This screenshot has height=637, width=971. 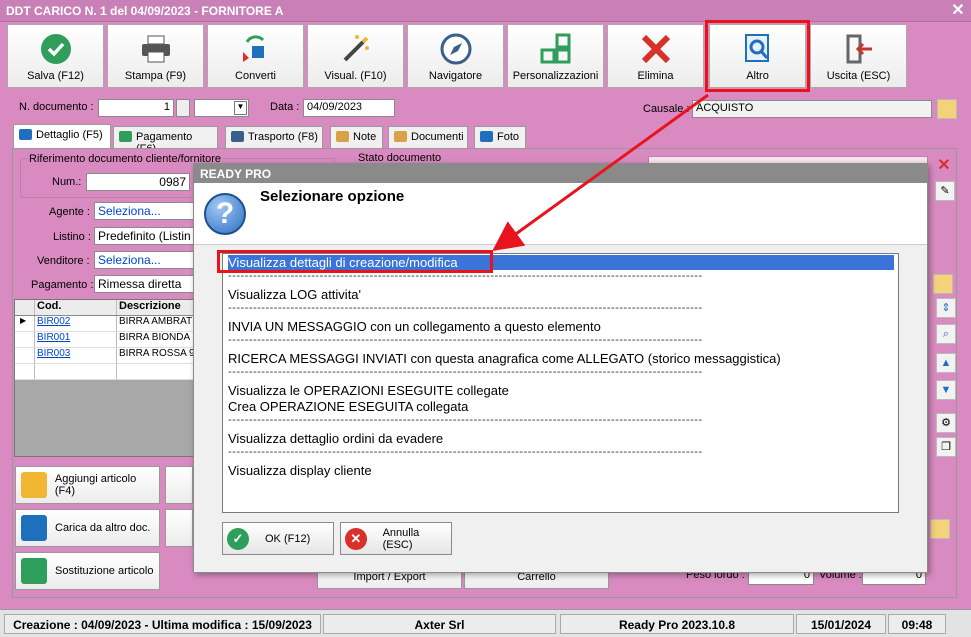 What do you see at coordinates (600, 172) in the screenshot?
I see `annotation-arrow` at bounding box center [600, 172].